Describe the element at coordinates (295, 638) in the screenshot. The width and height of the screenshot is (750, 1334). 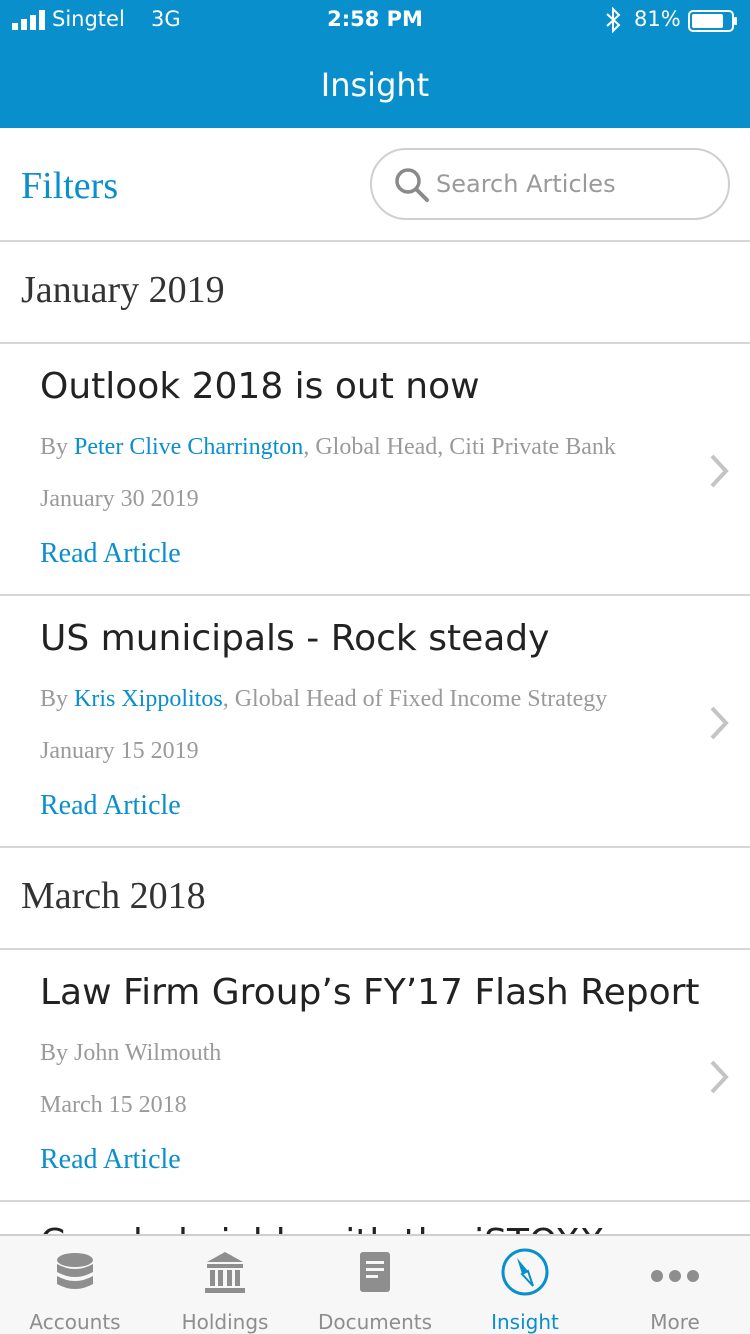
I see `article-title: US municipals - Rock steady` at that location.